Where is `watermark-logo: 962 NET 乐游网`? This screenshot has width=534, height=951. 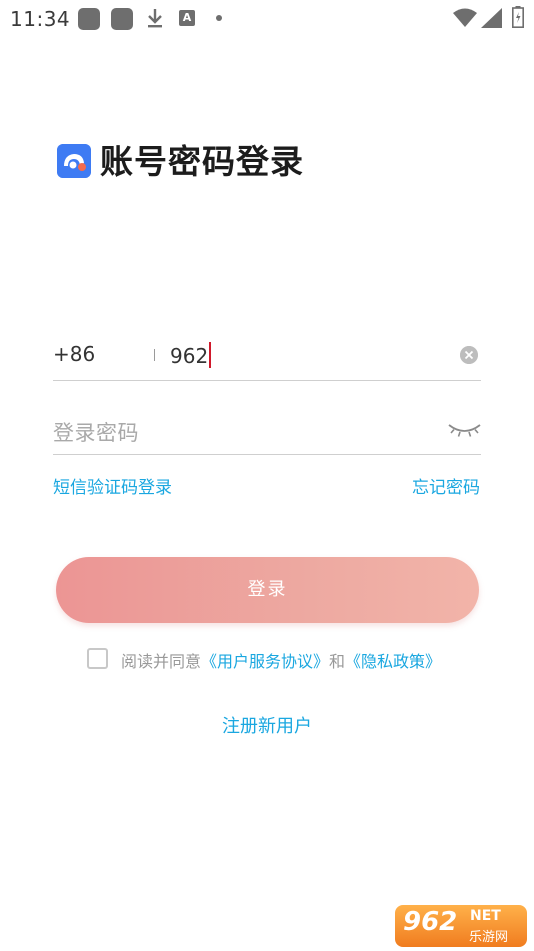
watermark-logo: 962 NET 乐游网 is located at coordinates (461, 926).